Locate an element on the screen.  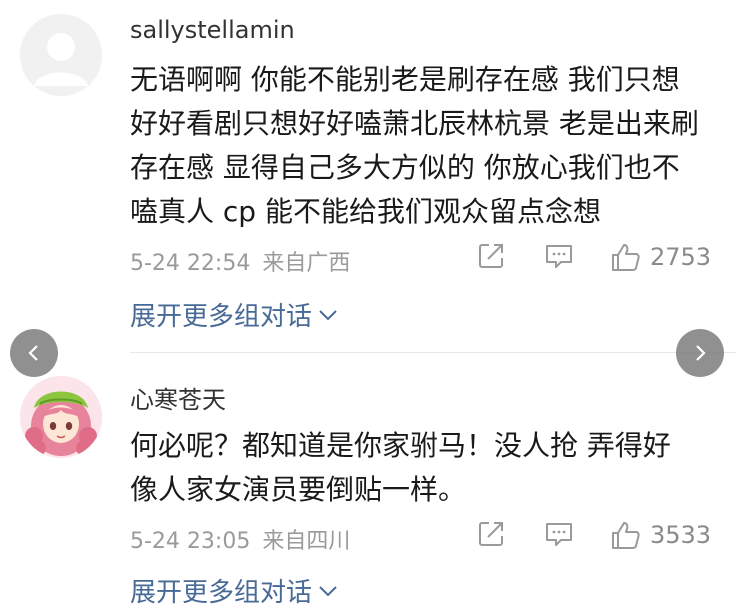
comment-time: 5-24 22:54 is located at coordinates (190, 263).